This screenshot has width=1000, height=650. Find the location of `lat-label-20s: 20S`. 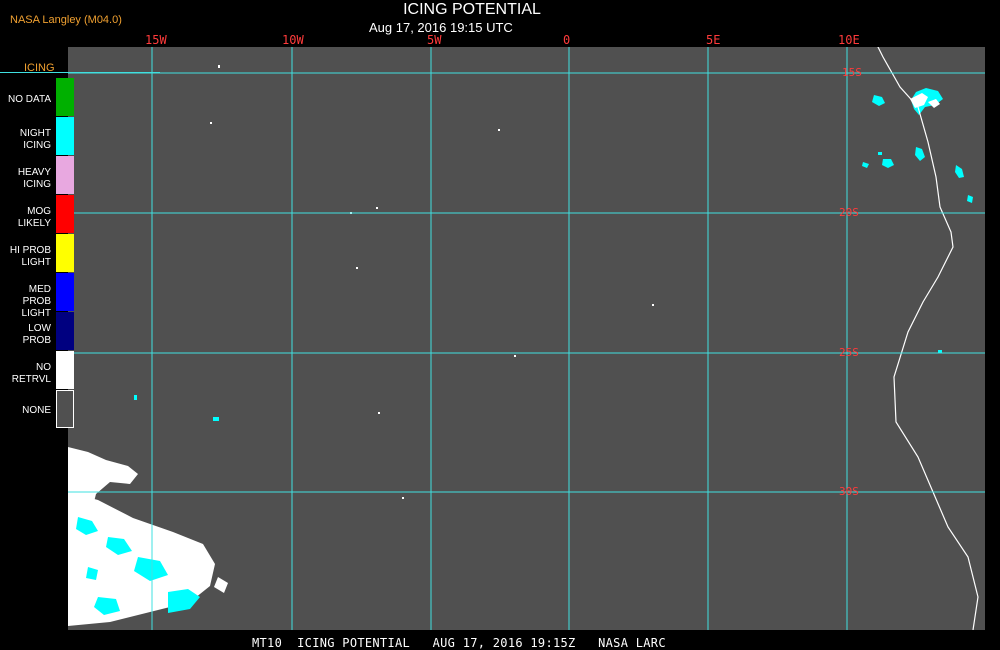

lat-label-20s: 20S is located at coordinates (849, 212).